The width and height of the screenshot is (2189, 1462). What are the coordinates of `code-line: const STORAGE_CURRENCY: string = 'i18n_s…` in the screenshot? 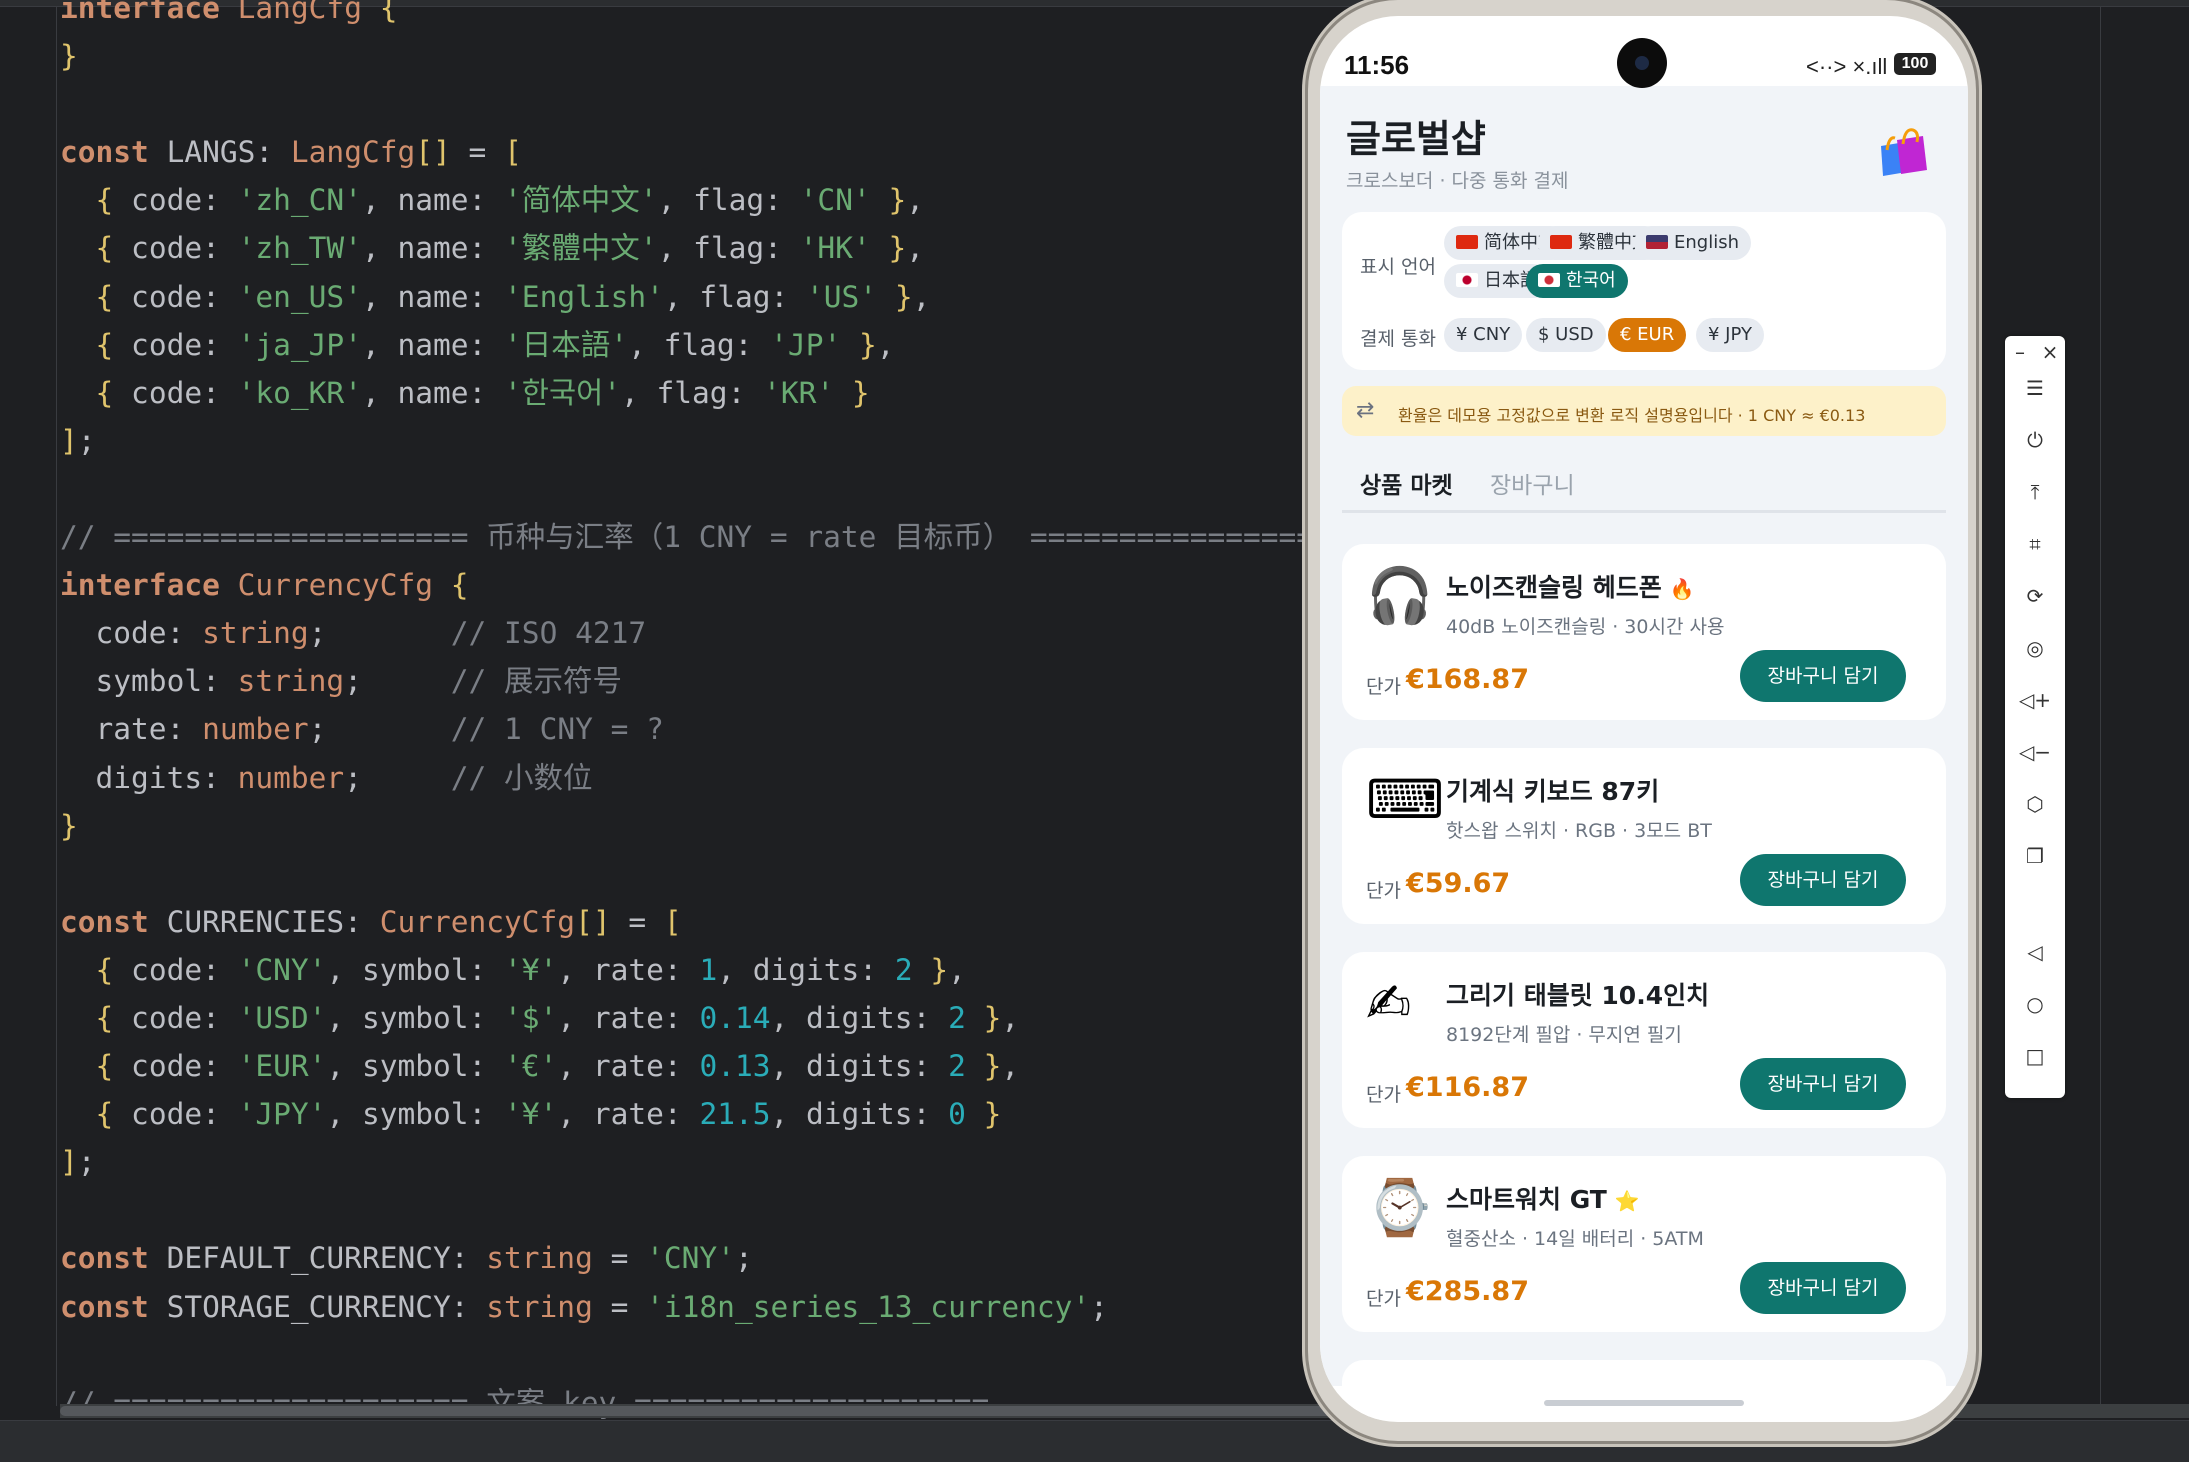 It's located at (722, 1307).